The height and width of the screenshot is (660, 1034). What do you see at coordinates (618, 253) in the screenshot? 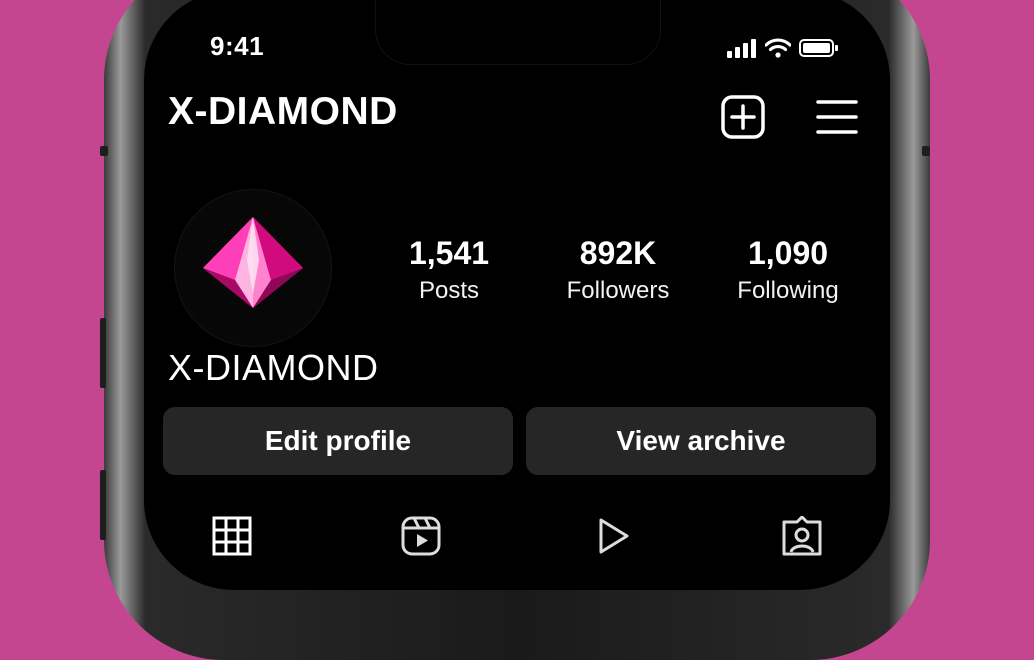
I see `followers-count: 892K` at bounding box center [618, 253].